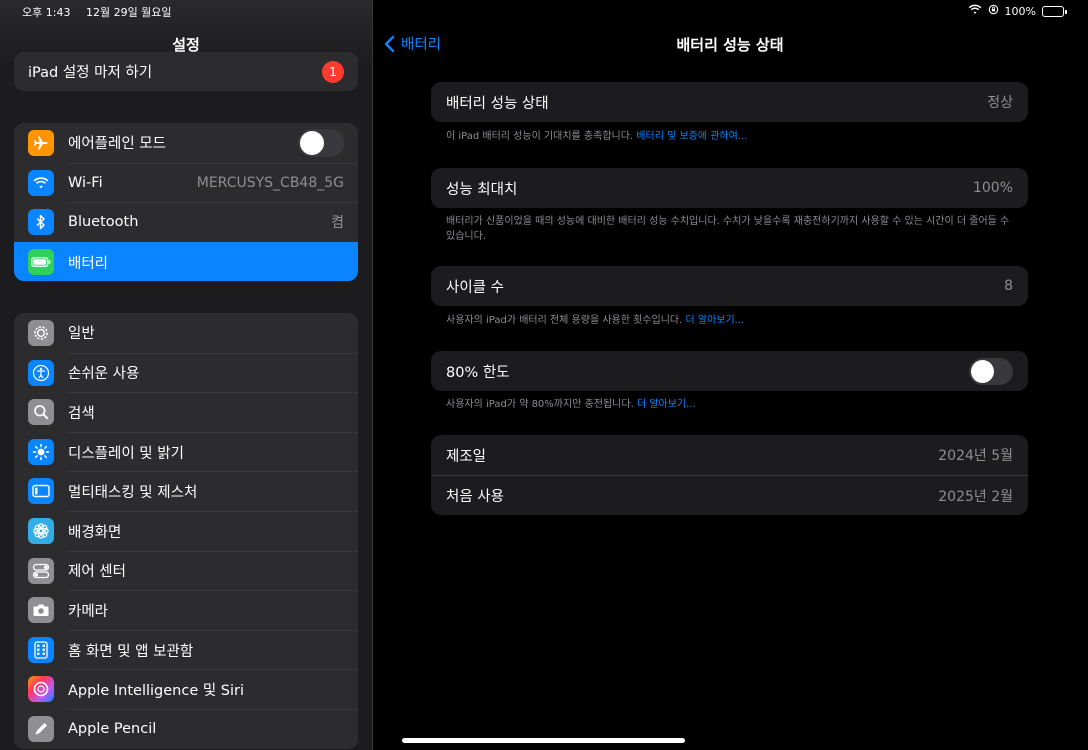 The height and width of the screenshot is (750, 1088). Describe the element at coordinates (497, 103) in the screenshot. I see `battery-health-label: 배터리 성능 상태` at that location.